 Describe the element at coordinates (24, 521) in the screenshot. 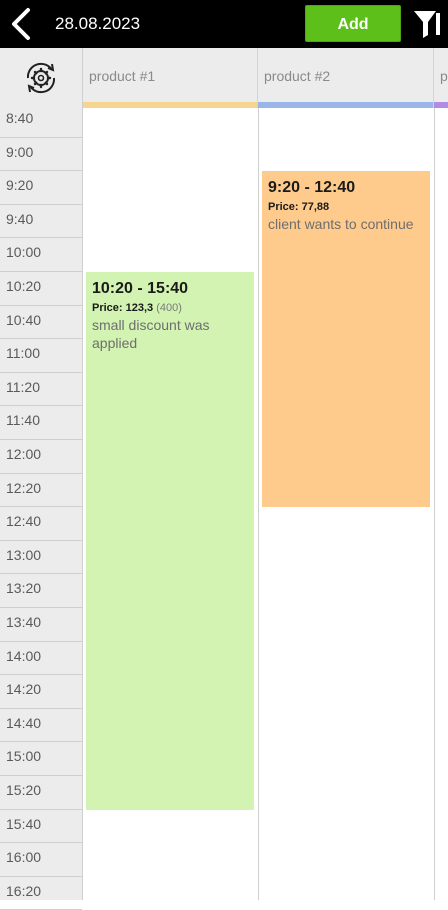

I see `time-label: 12:40` at that location.